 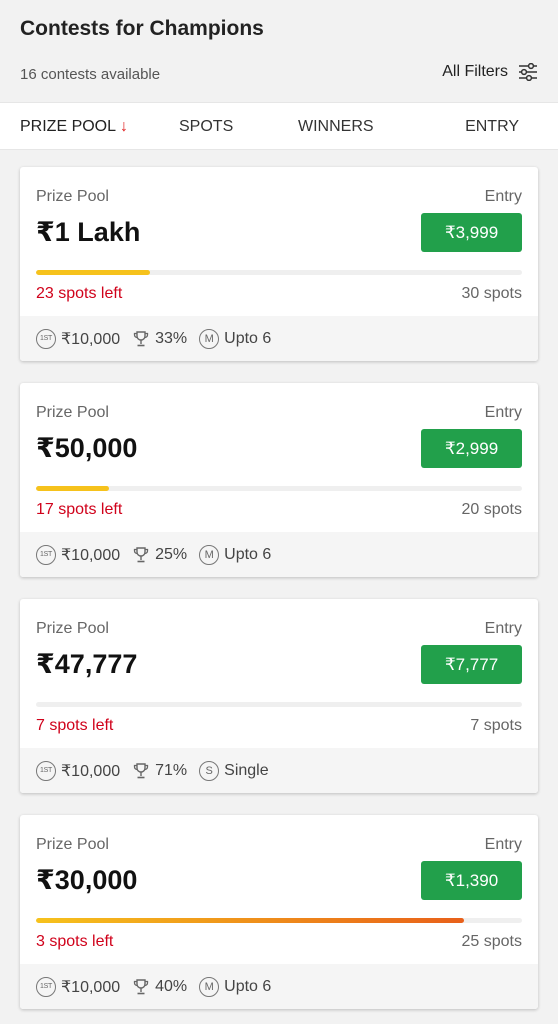 What do you see at coordinates (142, 28) in the screenshot?
I see `page-title: Contests for Champions` at bounding box center [142, 28].